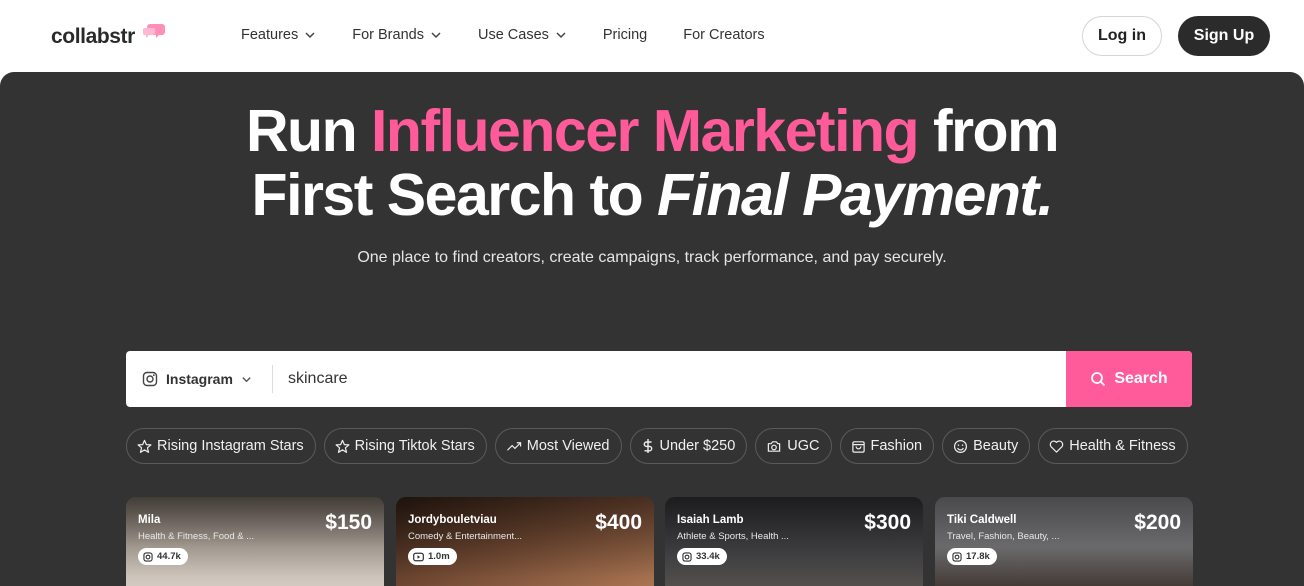 The width and height of the screenshot is (1304, 586). I want to click on login-button: Log in, so click(1122, 36).